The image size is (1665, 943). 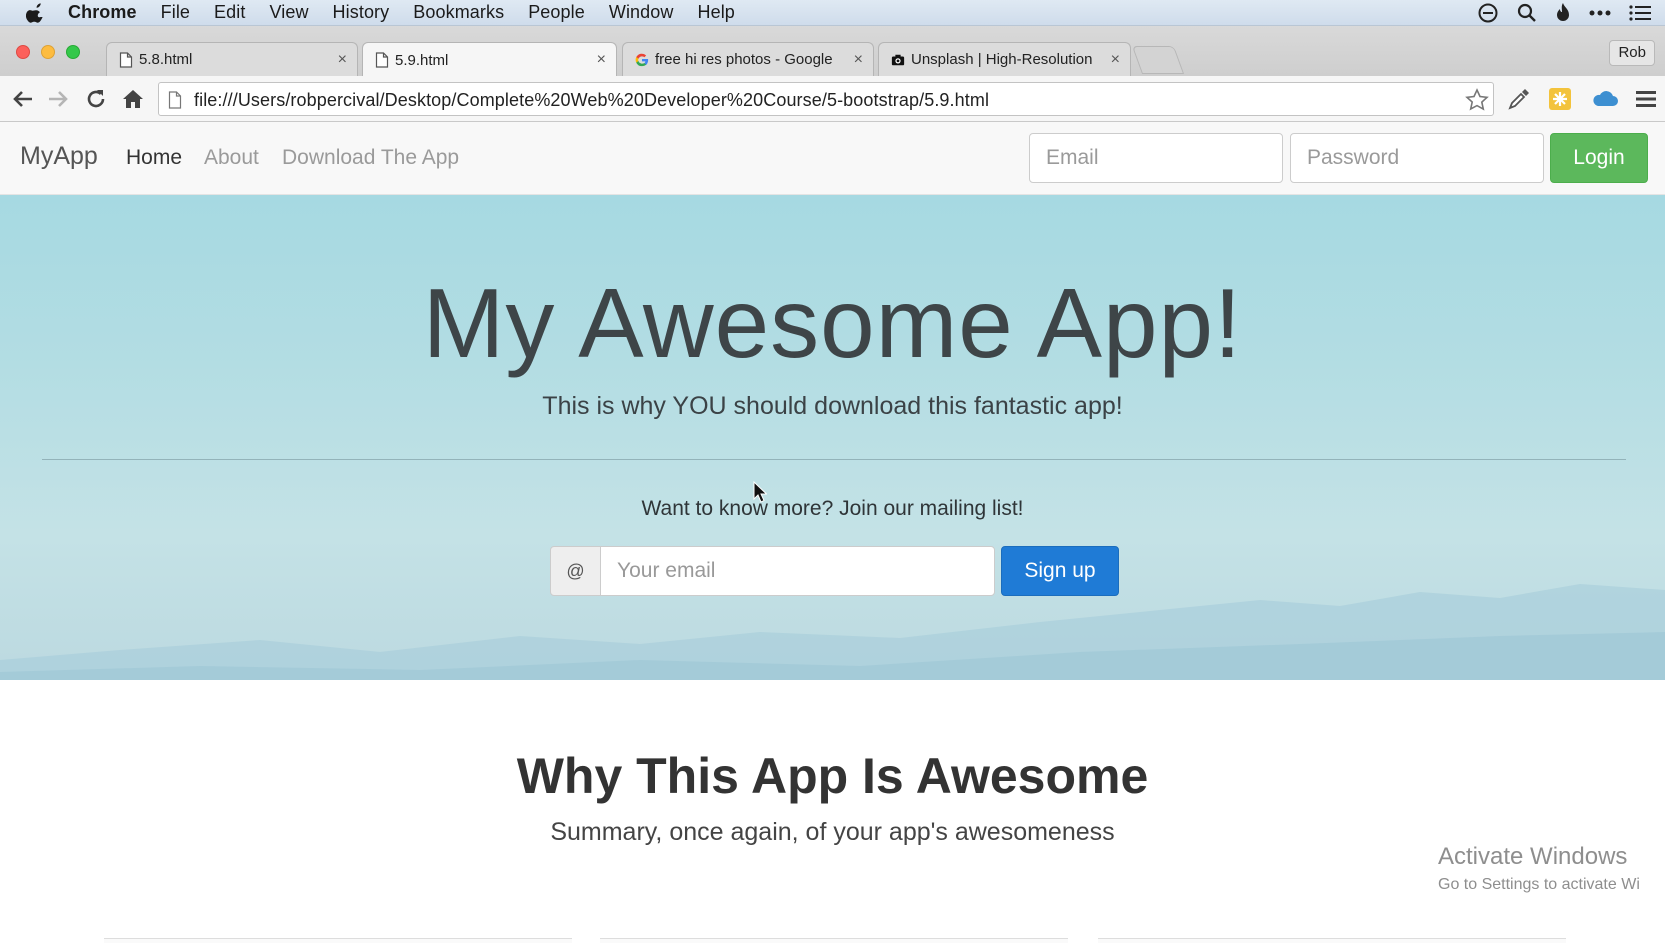 I want to click on nav-link-home: Home, so click(x=154, y=158).